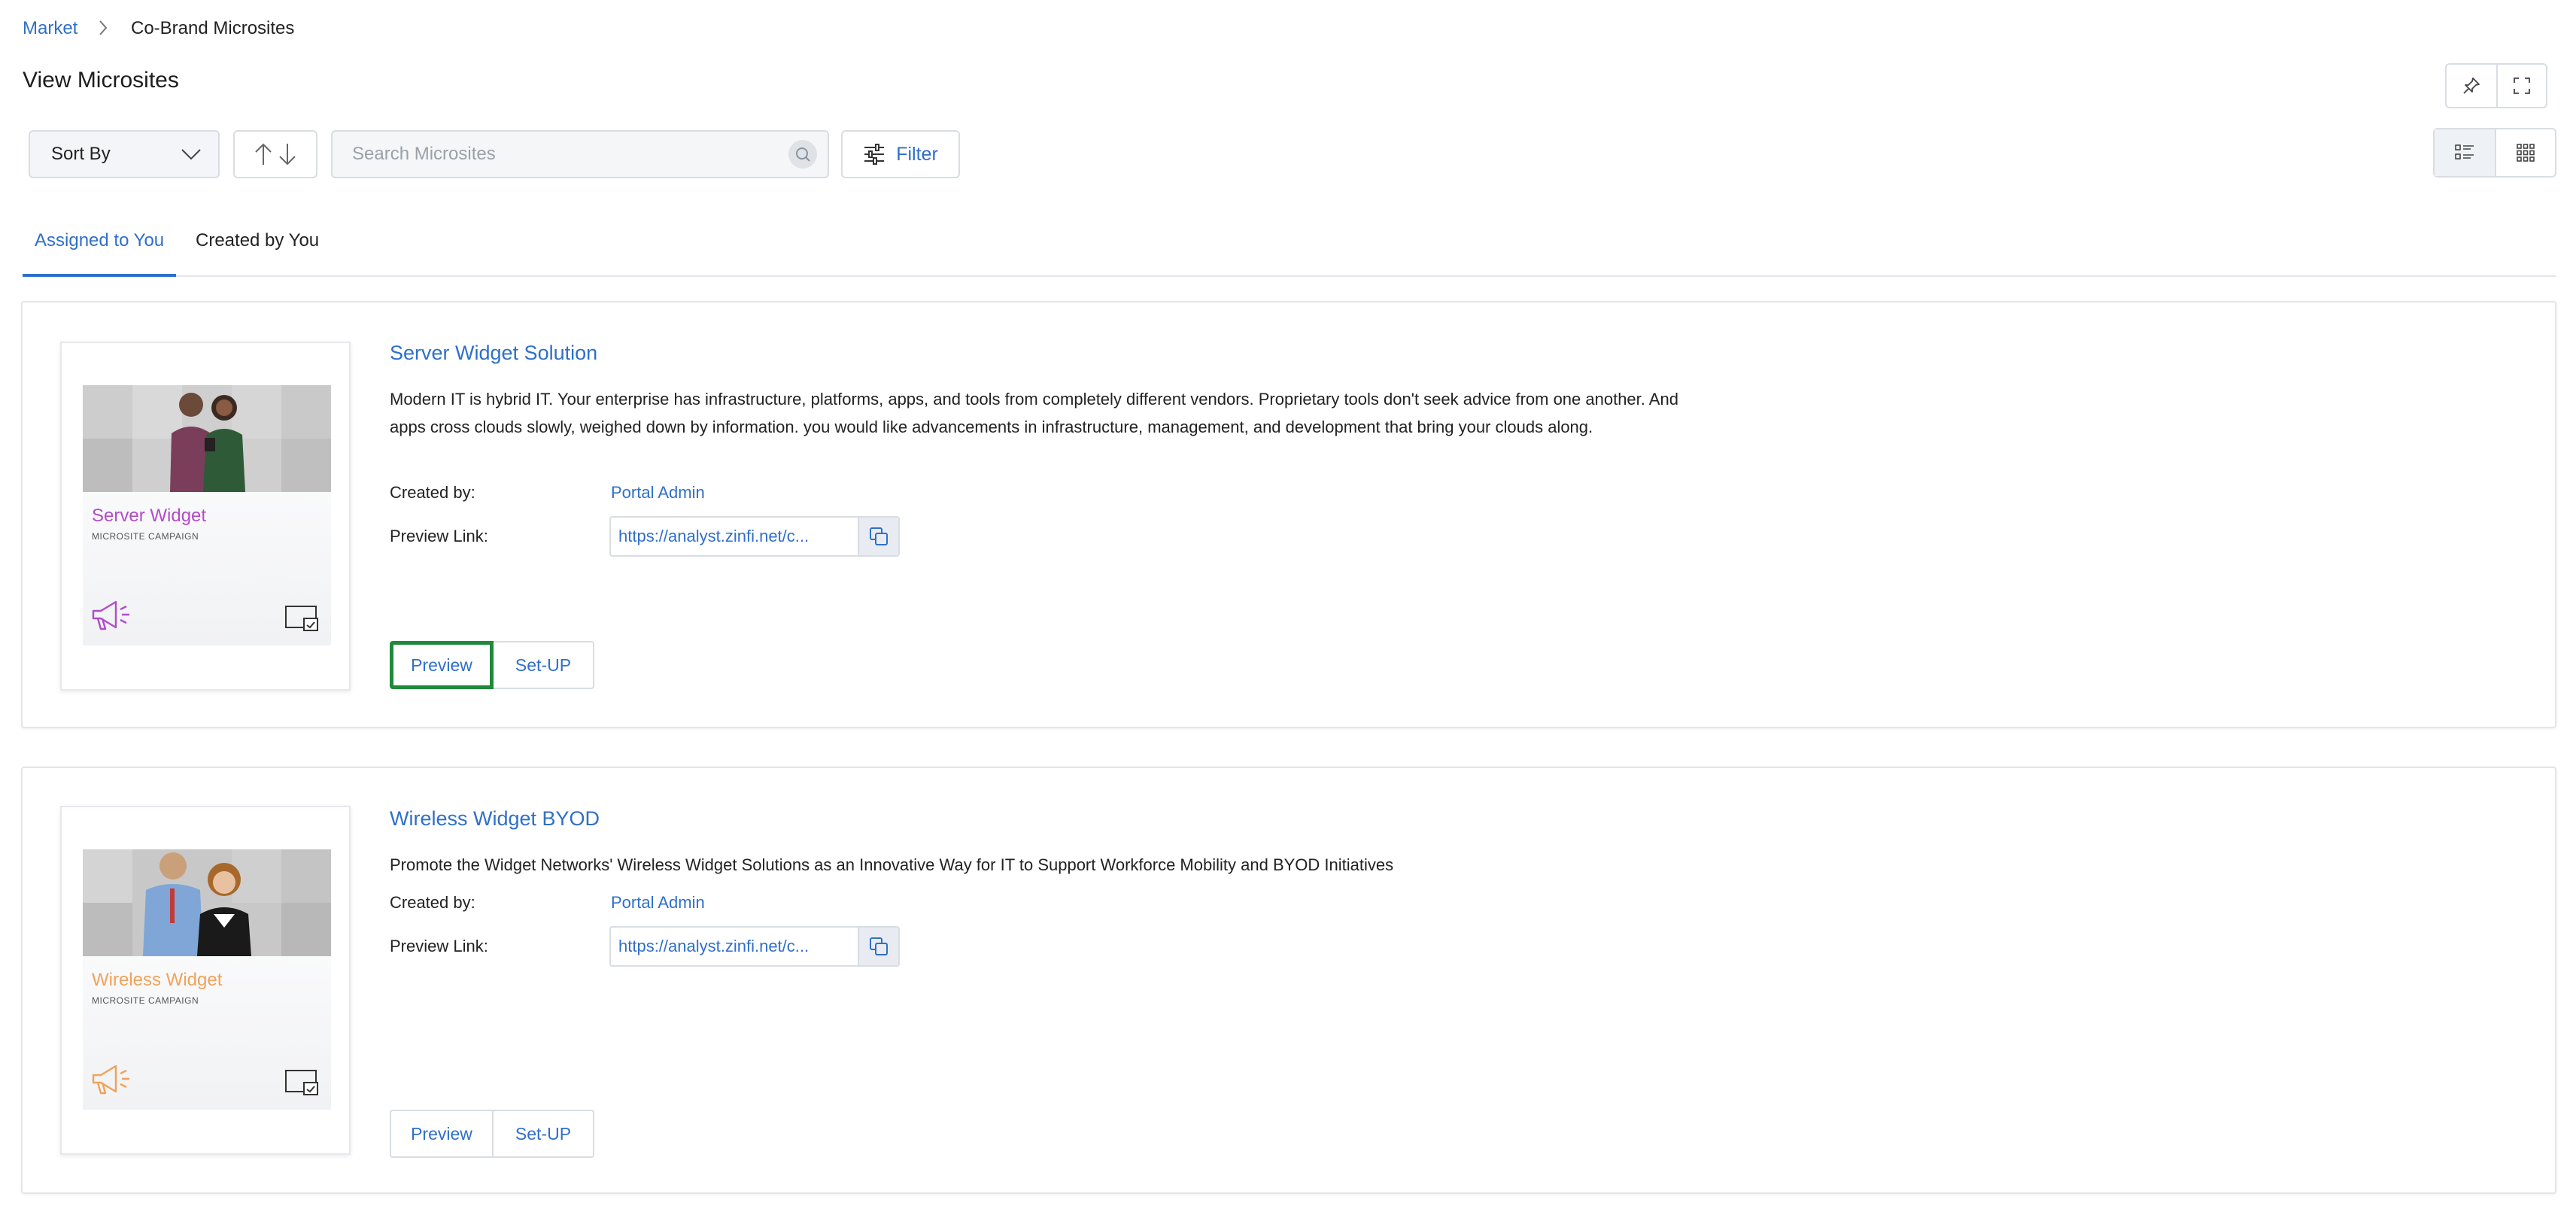  I want to click on fullscreen-icon, so click(2522, 85).